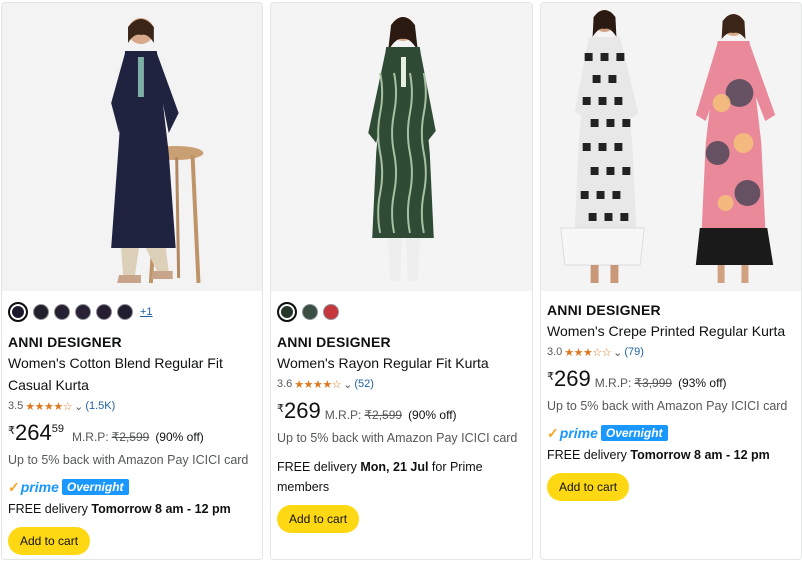 This screenshot has width=802, height=566. Describe the element at coordinates (402, 384) in the screenshot. I see `rating-row: 3.6 ★★★★☆ ⌄ (52)` at that location.